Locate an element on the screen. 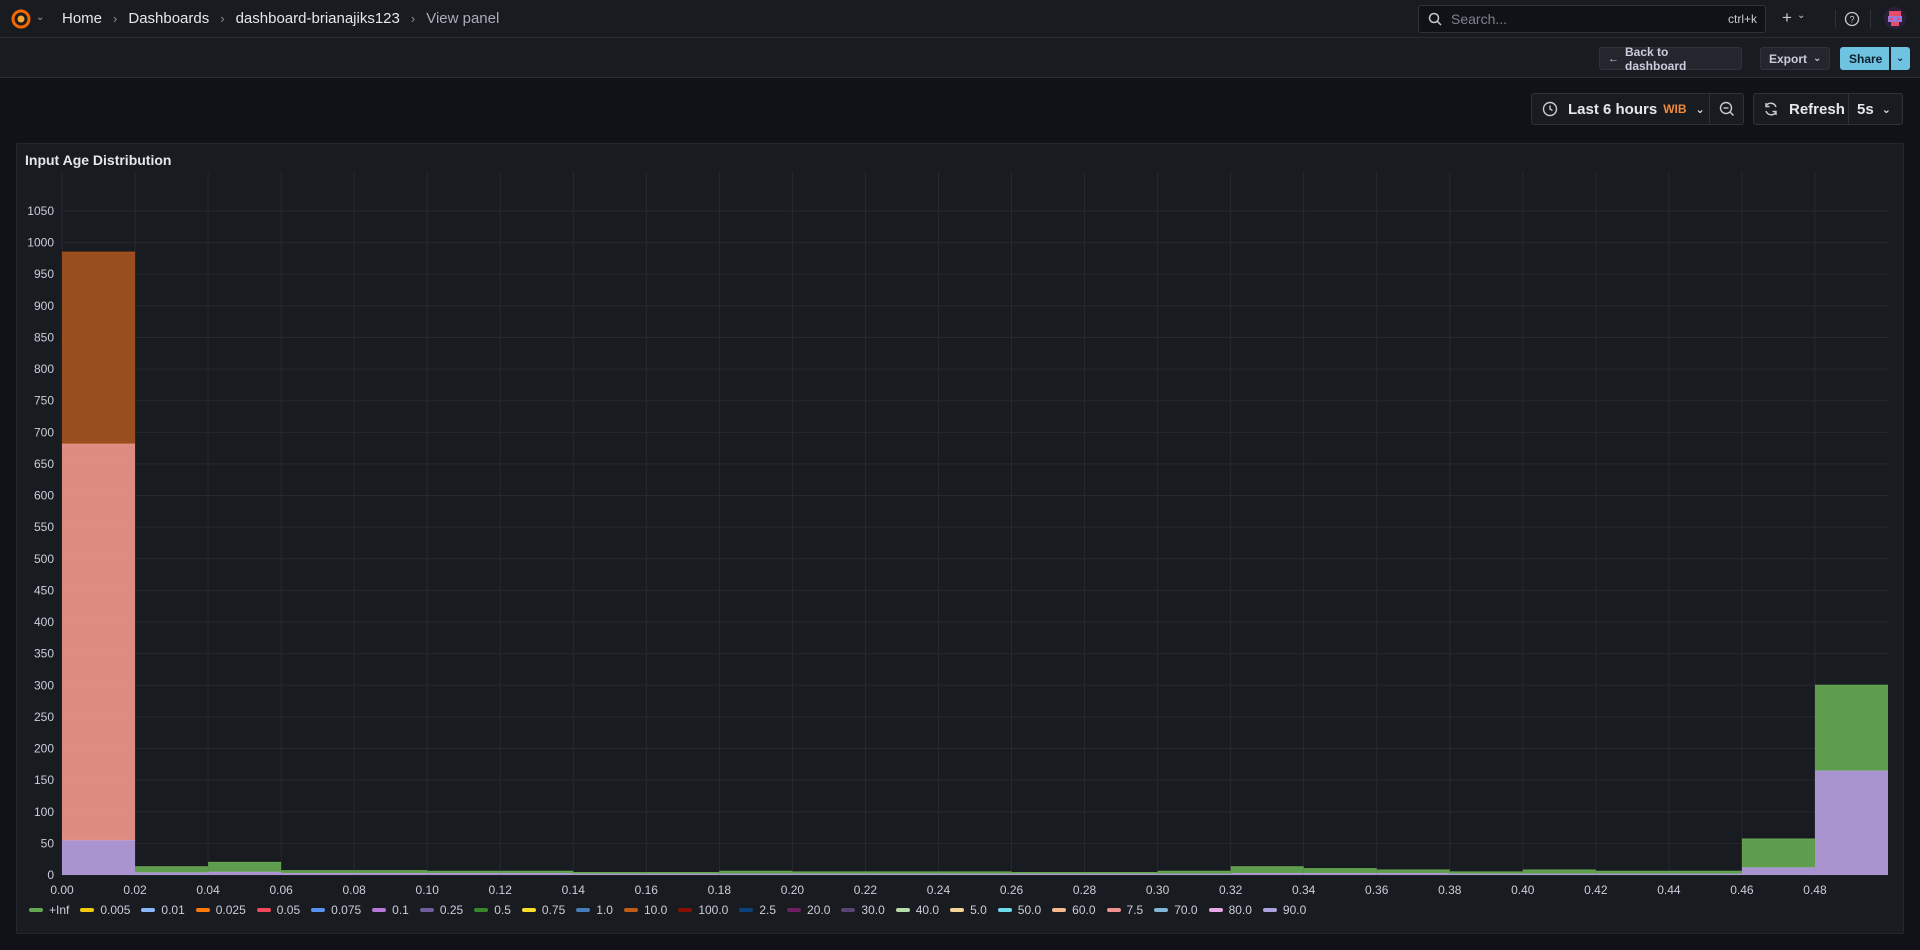 The image size is (1920, 950). time-range-picker: Last 6 hours WIB ⌄ is located at coordinates (1620, 109).